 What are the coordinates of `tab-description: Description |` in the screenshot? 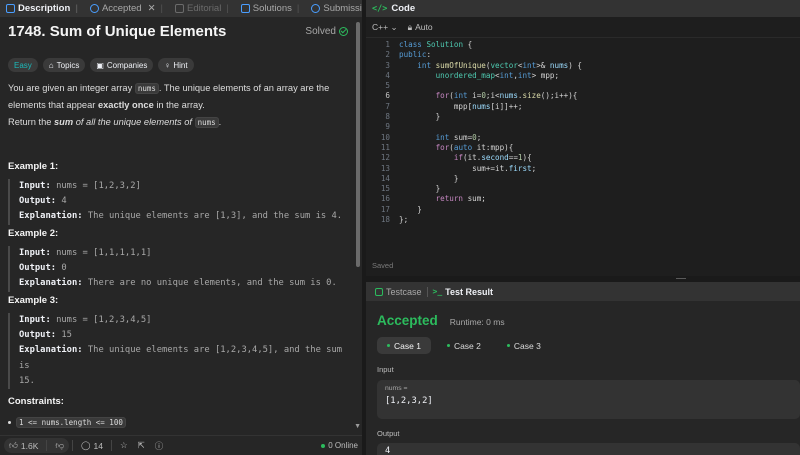 It's located at (42, 8).